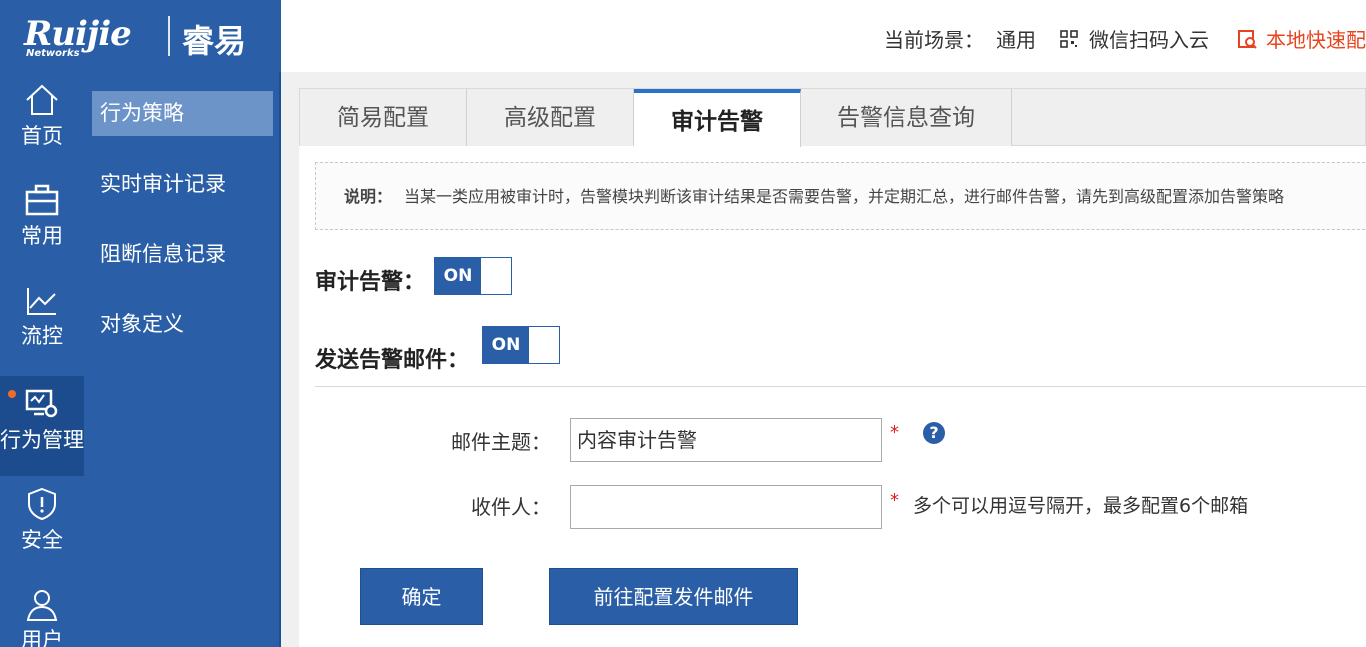 Image resolution: width=1366 pixels, height=647 pixels. I want to click on audit-alarm-label: 审计告警：, so click(370, 282).